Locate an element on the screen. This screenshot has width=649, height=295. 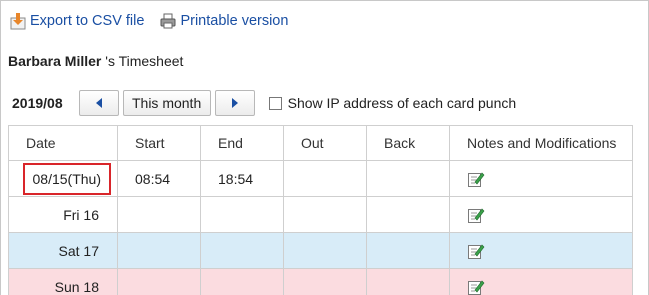
table-row: Fri 16 is located at coordinates (320, 214).